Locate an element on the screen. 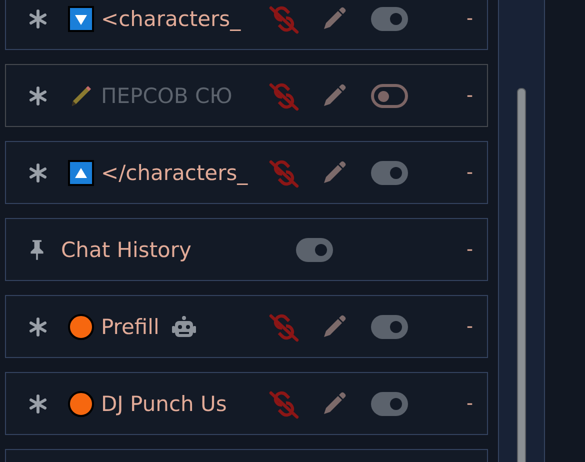  prompt-name: DJ Punch Us is located at coordinates (164, 404).